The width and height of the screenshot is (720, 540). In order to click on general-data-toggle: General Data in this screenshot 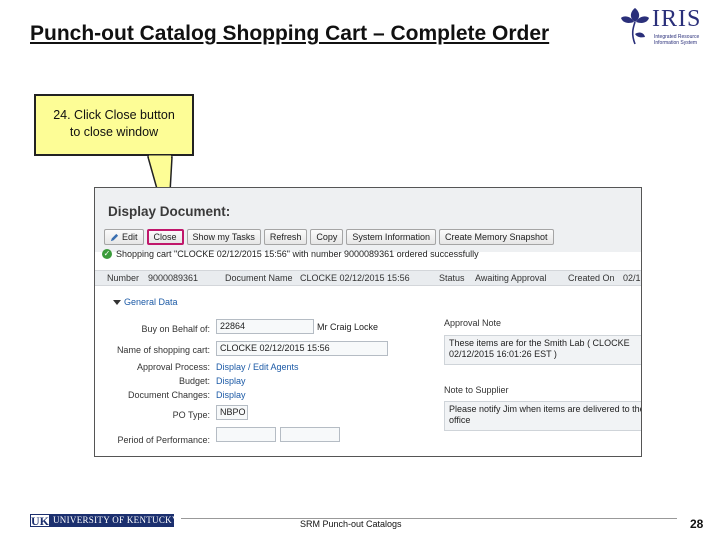, I will do `click(145, 302)`.